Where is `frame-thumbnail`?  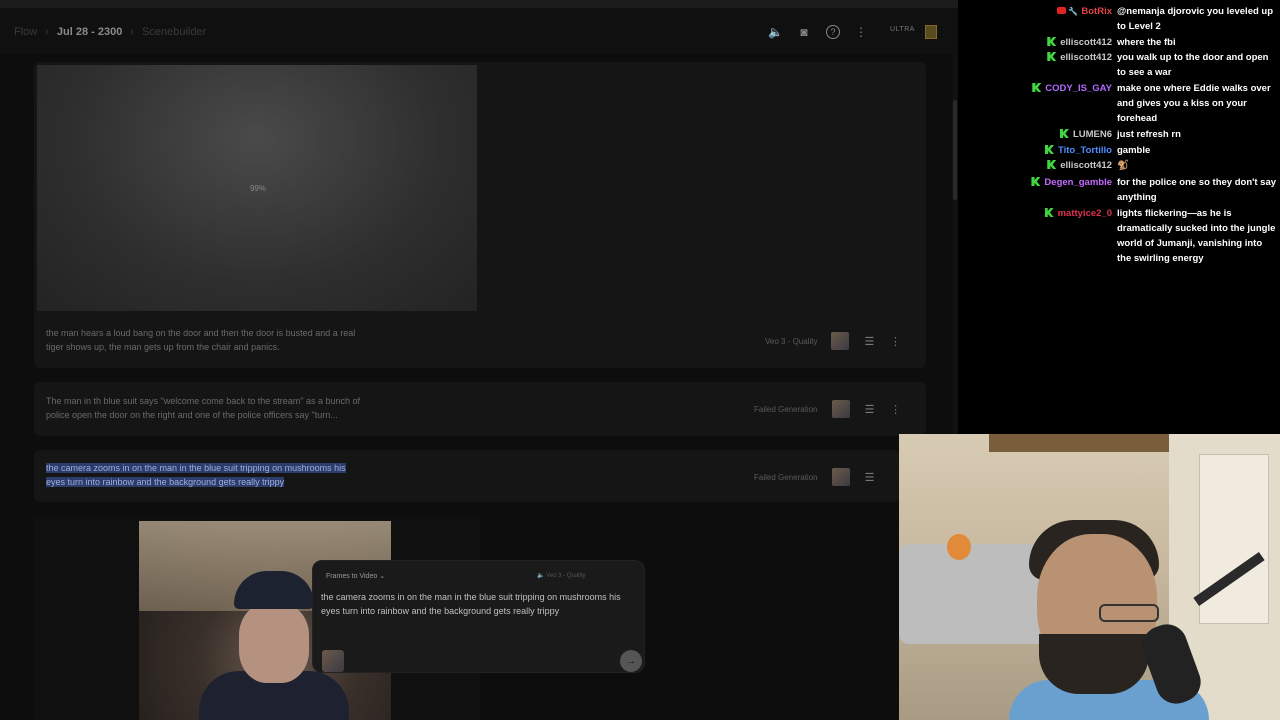
frame-thumbnail is located at coordinates (333, 661).